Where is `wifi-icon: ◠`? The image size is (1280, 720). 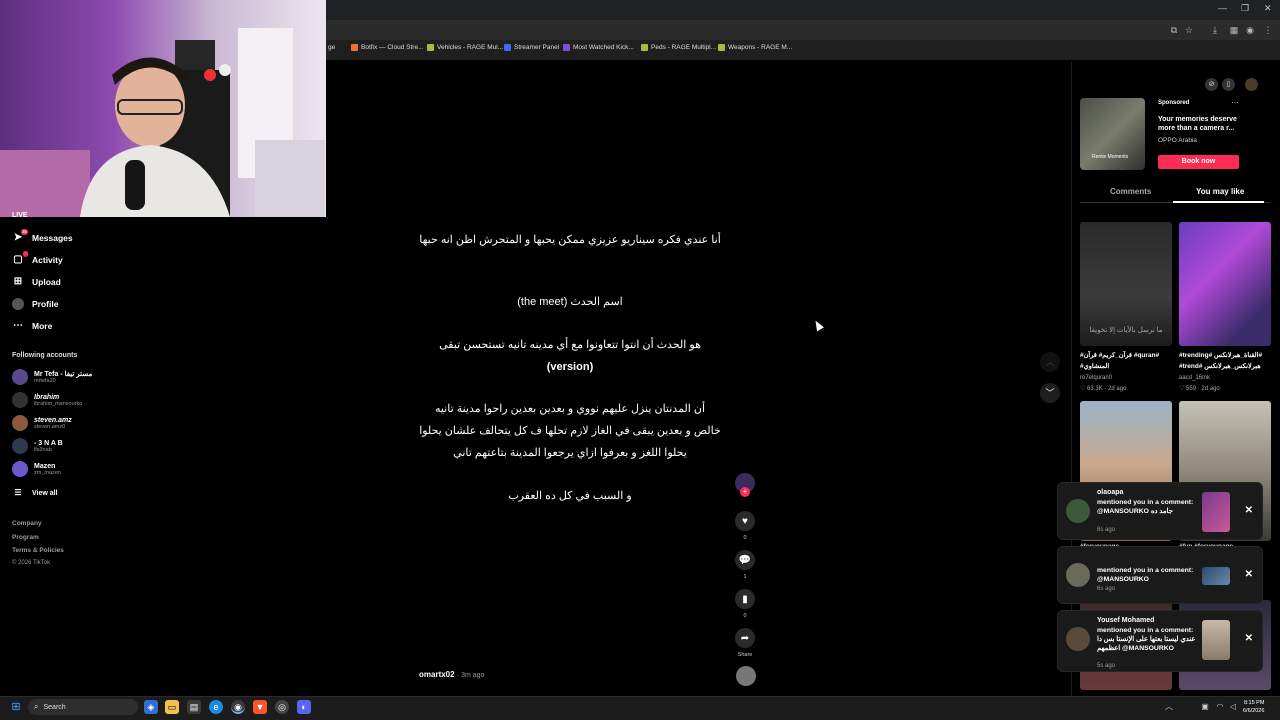
wifi-icon: ◠ is located at coordinates (1220, 707).